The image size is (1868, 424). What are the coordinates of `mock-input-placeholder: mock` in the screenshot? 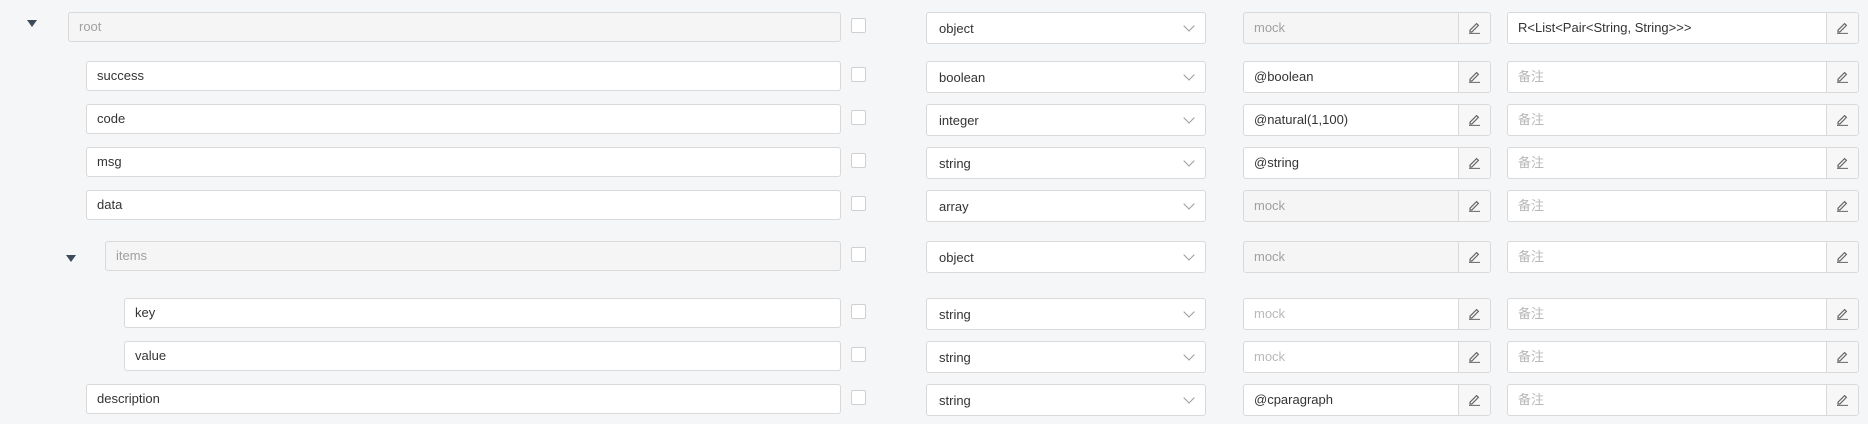 It's located at (1270, 356).